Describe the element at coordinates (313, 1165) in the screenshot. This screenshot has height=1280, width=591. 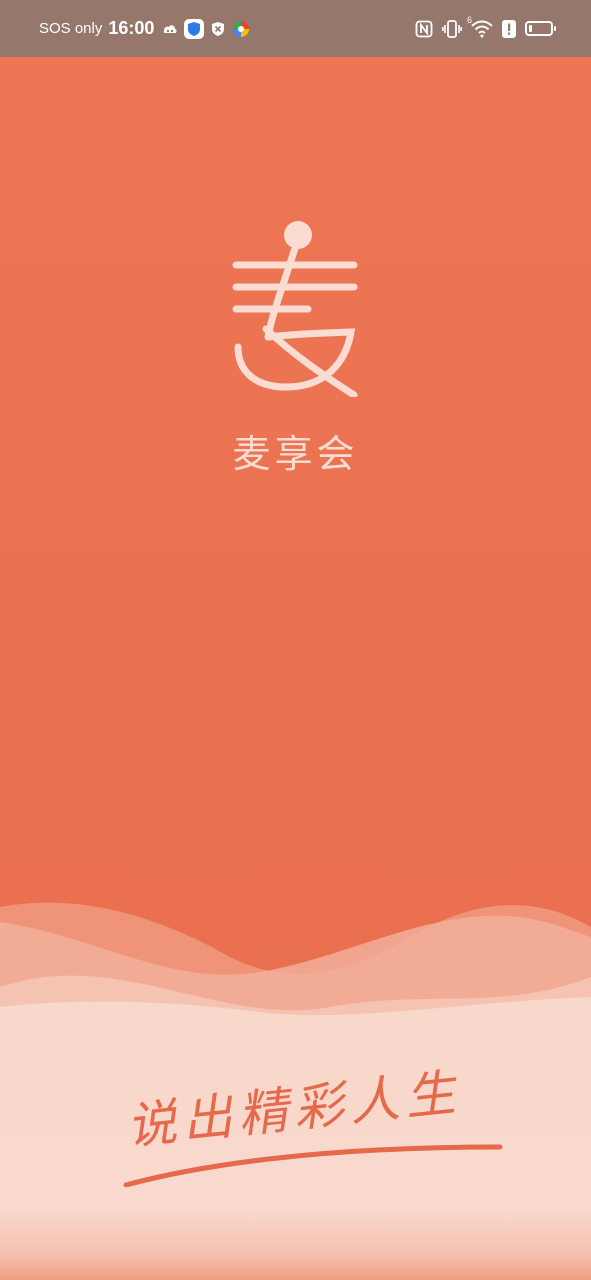
I see `slogan-underline-icon` at that location.